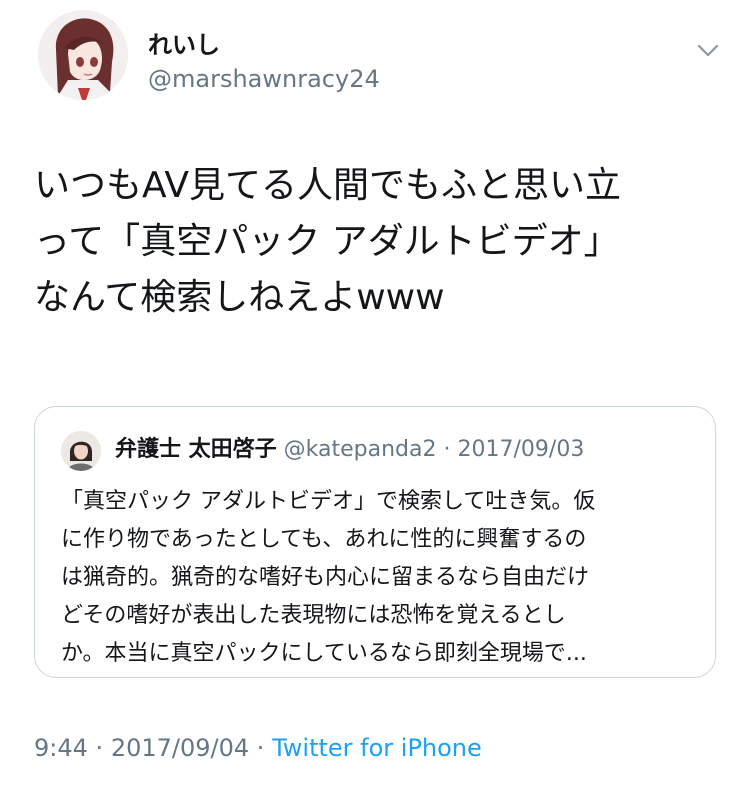  Describe the element at coordinates (264, 79) in the screenshot. I see `author-handle: @marshawnracy24` at that location.